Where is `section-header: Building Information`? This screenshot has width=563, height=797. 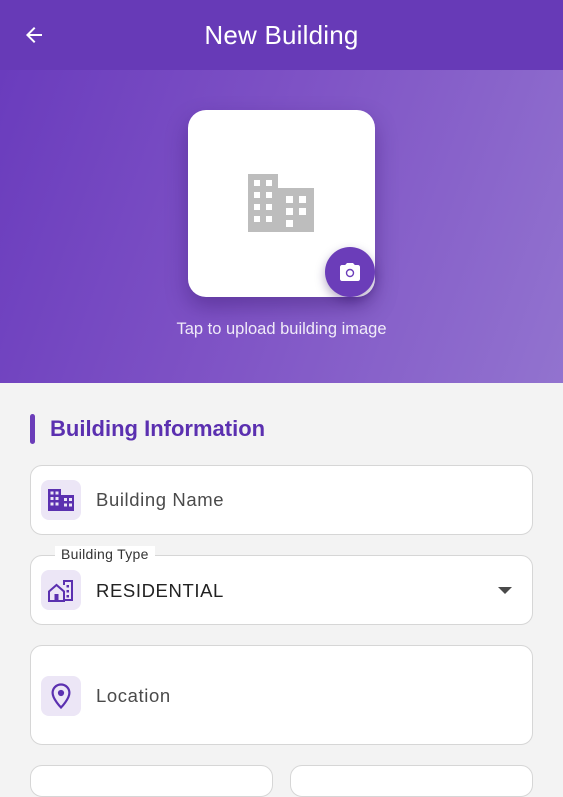 section-header: Building Information is located at coordinates (147, 429).